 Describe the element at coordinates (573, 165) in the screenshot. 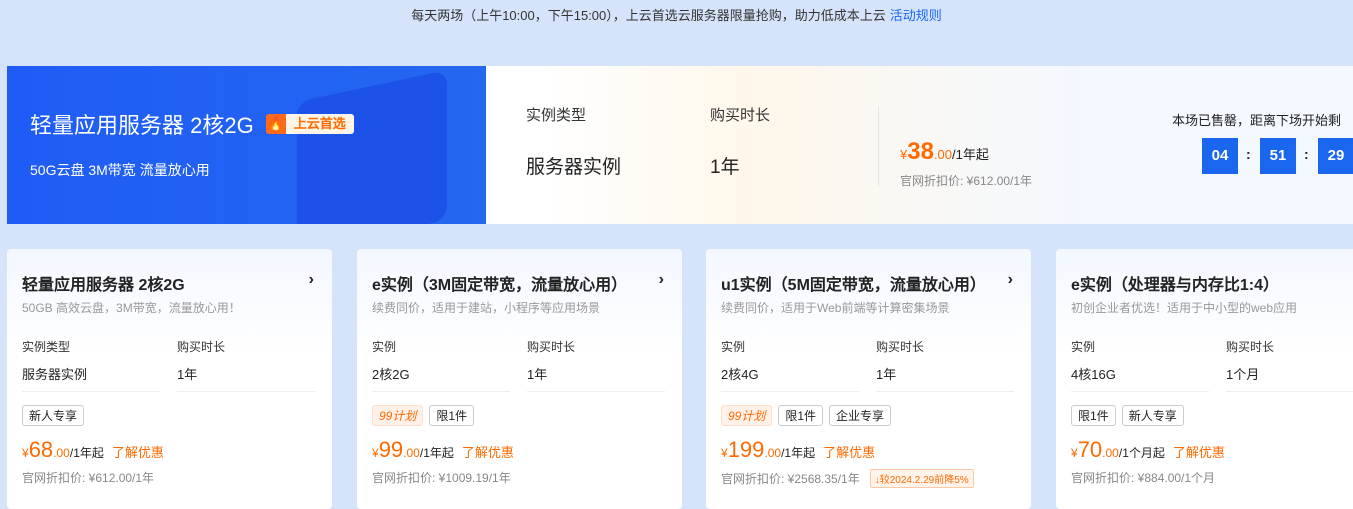

I see `type-value: 服务器实例` at that location.